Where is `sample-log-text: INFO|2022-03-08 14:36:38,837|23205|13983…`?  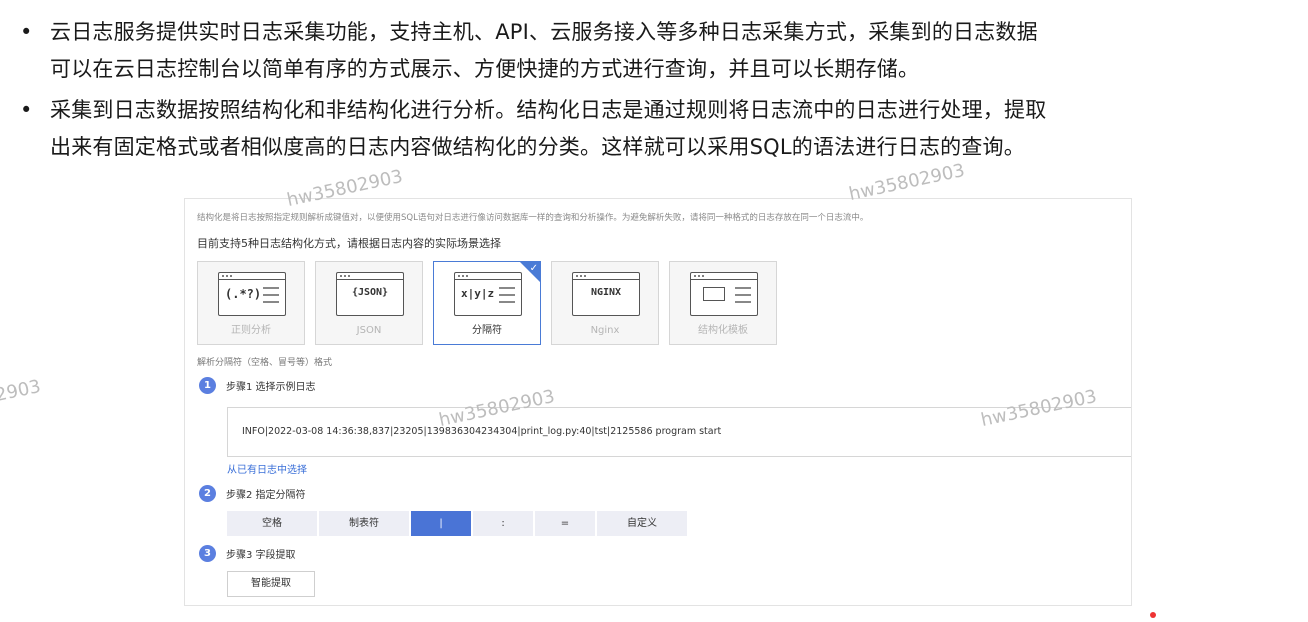
sample-log-text: INFO|2022-03-08 14:36:38,837|23205|13983… is located at coordinates (482, 431).